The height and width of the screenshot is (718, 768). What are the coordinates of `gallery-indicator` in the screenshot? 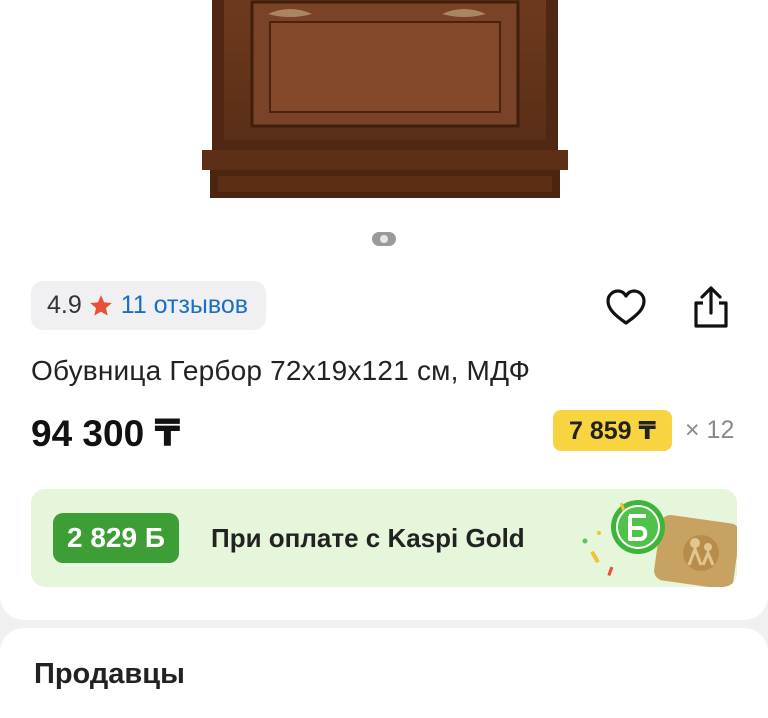 It's located at (384, 239).